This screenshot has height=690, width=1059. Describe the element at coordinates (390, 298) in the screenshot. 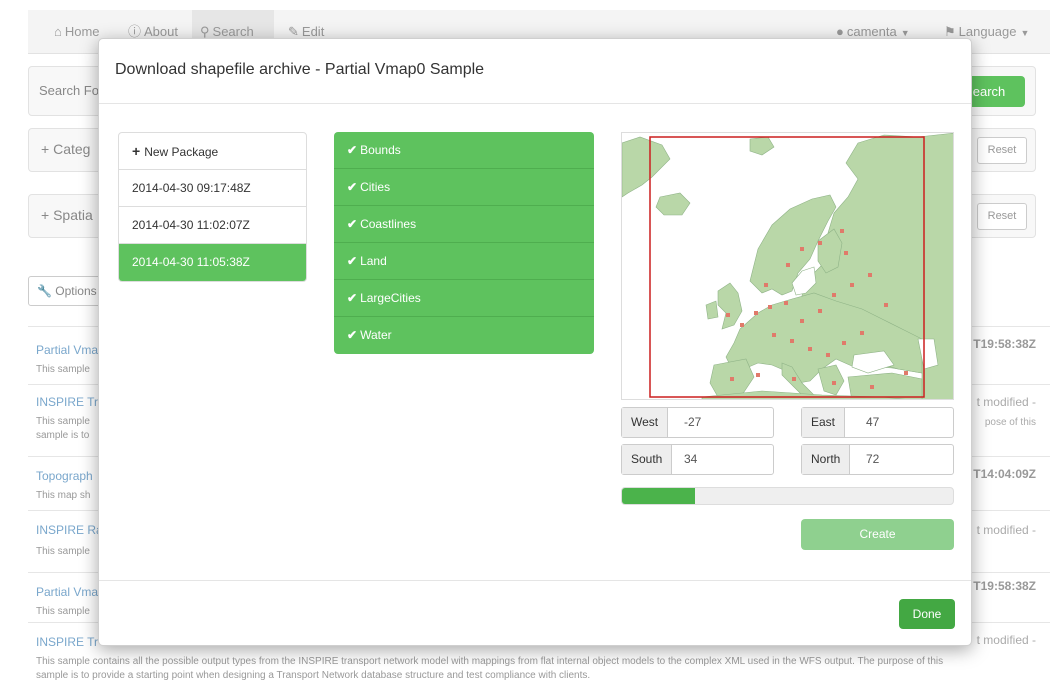

I see `layer-label: LargeCities` at that location.